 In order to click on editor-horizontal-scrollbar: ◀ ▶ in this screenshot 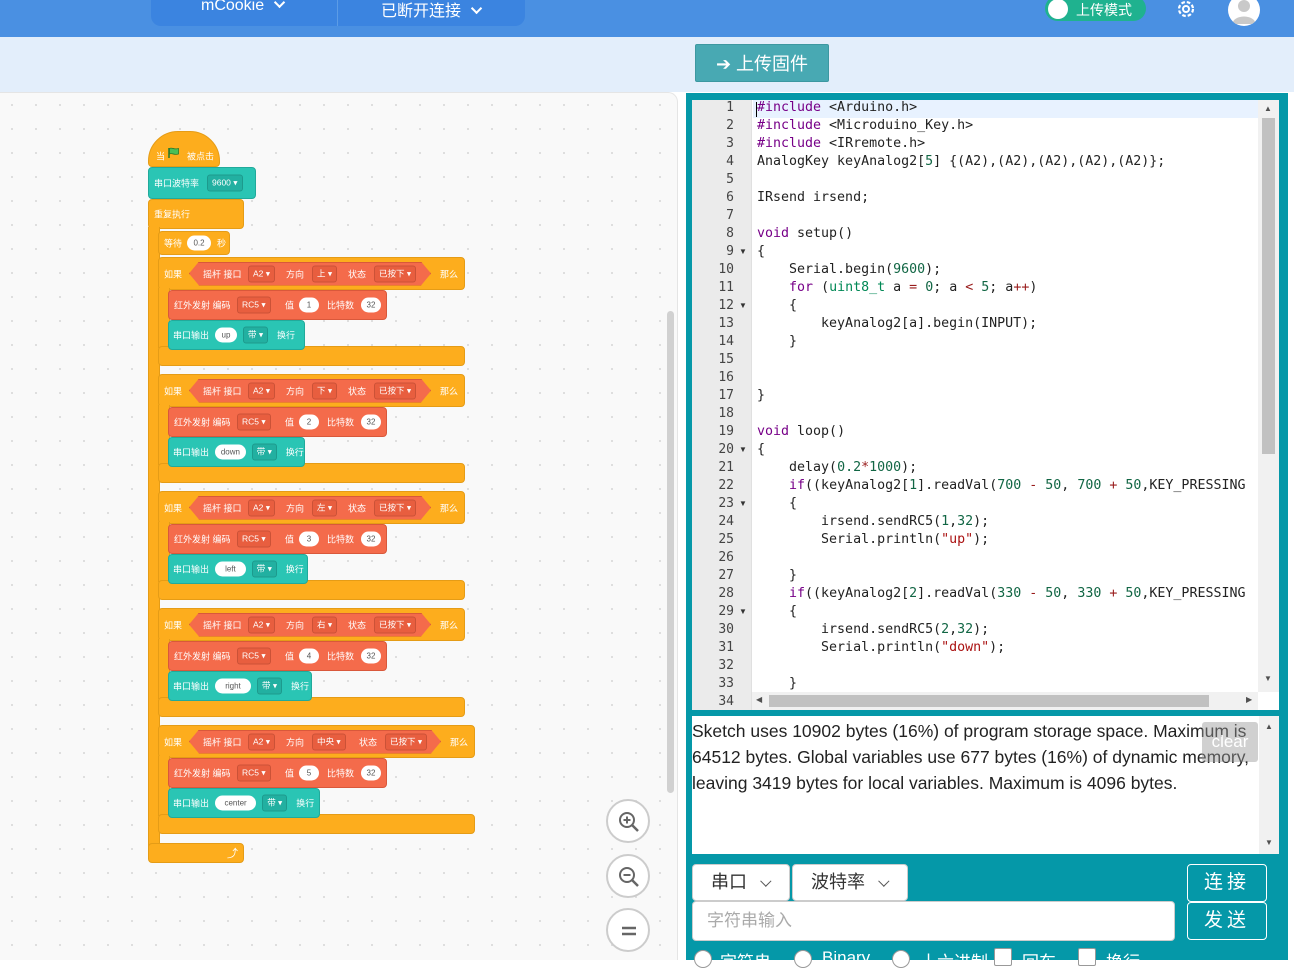, I will do `click(1005, 701)`.